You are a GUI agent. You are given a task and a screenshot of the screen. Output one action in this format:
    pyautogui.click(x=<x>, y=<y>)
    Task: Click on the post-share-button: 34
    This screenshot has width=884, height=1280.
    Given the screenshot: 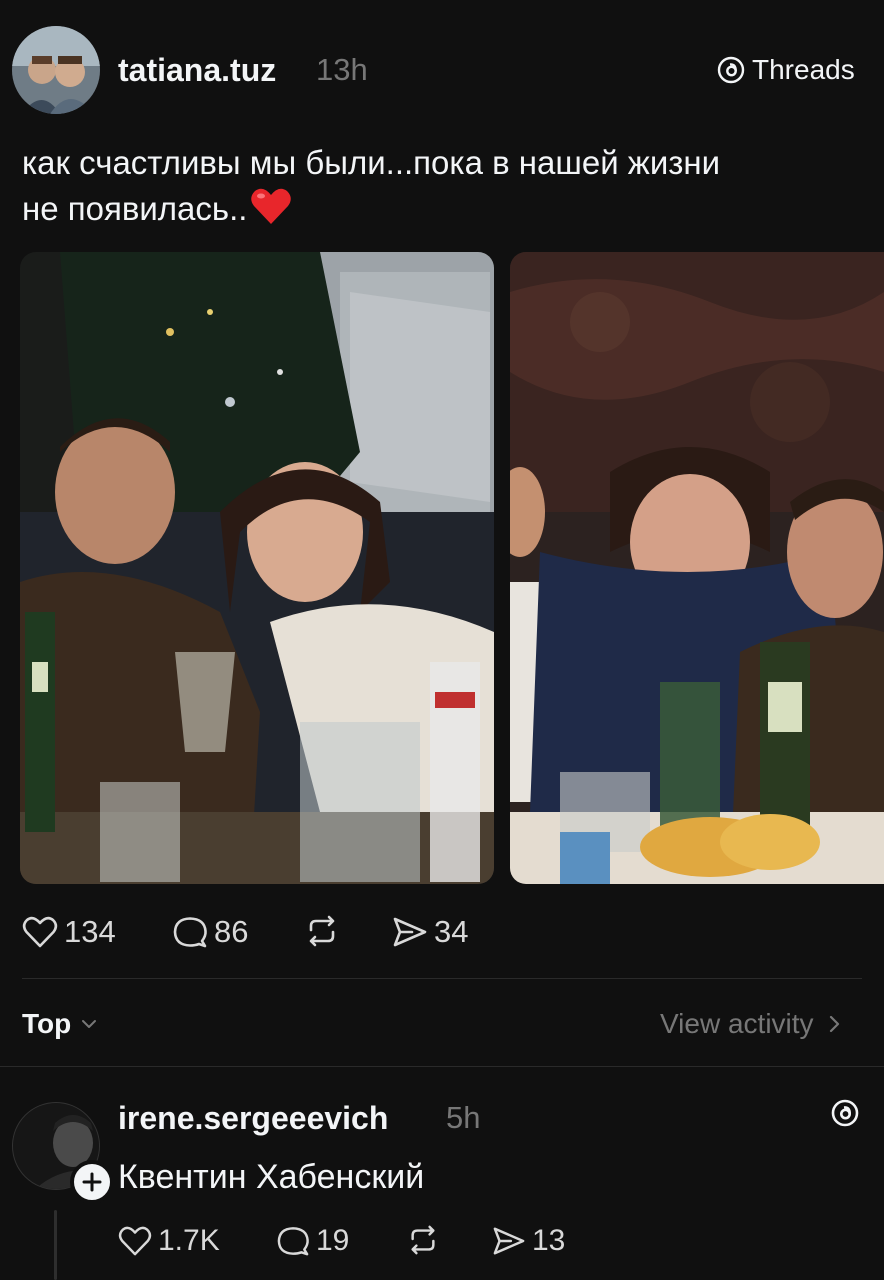 What is the action you would take?
    pyautogui.click(x=430, y=932)
    